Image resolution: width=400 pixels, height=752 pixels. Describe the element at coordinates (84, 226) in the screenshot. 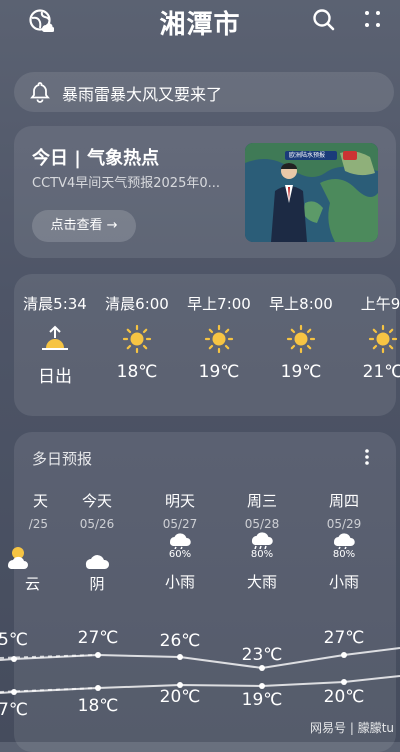

I see `view-now-button: 点击查看 →` at that location.